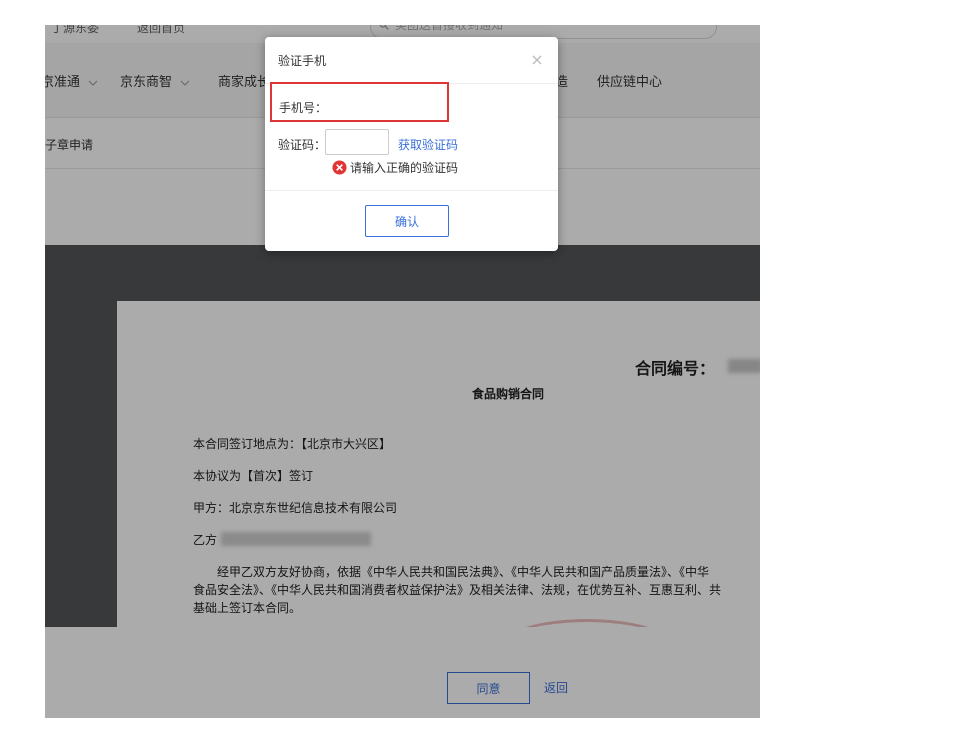 The image size is (969, 756). I want to click on error-icon, so click(339, 167).